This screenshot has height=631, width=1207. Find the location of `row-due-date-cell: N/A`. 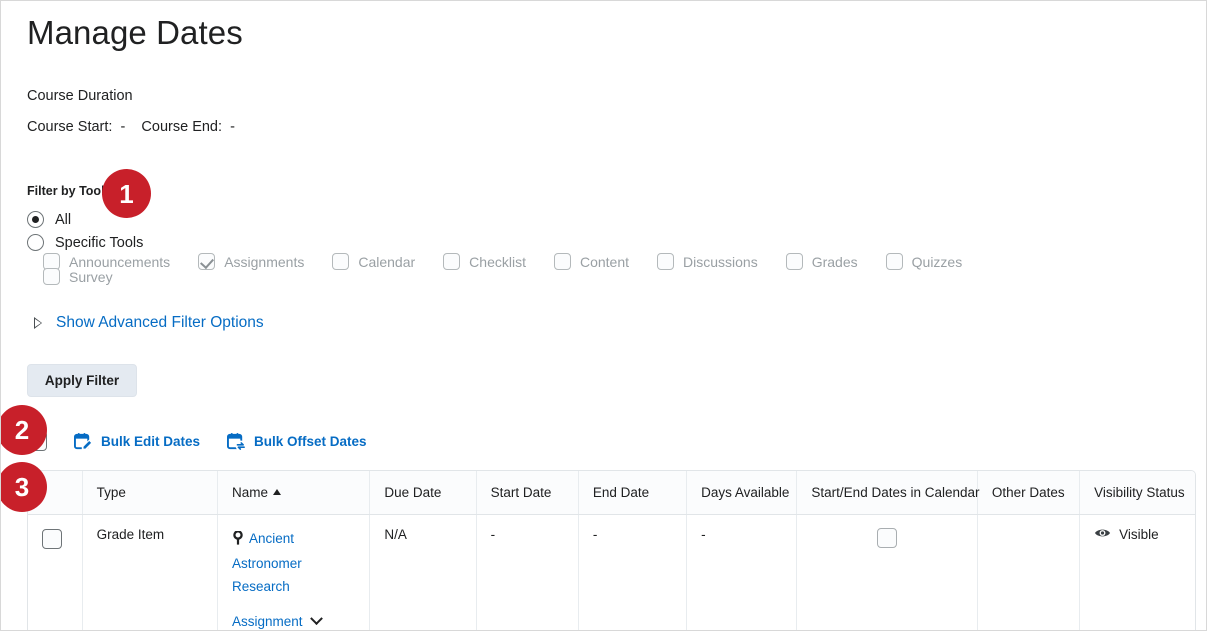

row-due-date-cell: N/A is located at coordinates (423, 571).